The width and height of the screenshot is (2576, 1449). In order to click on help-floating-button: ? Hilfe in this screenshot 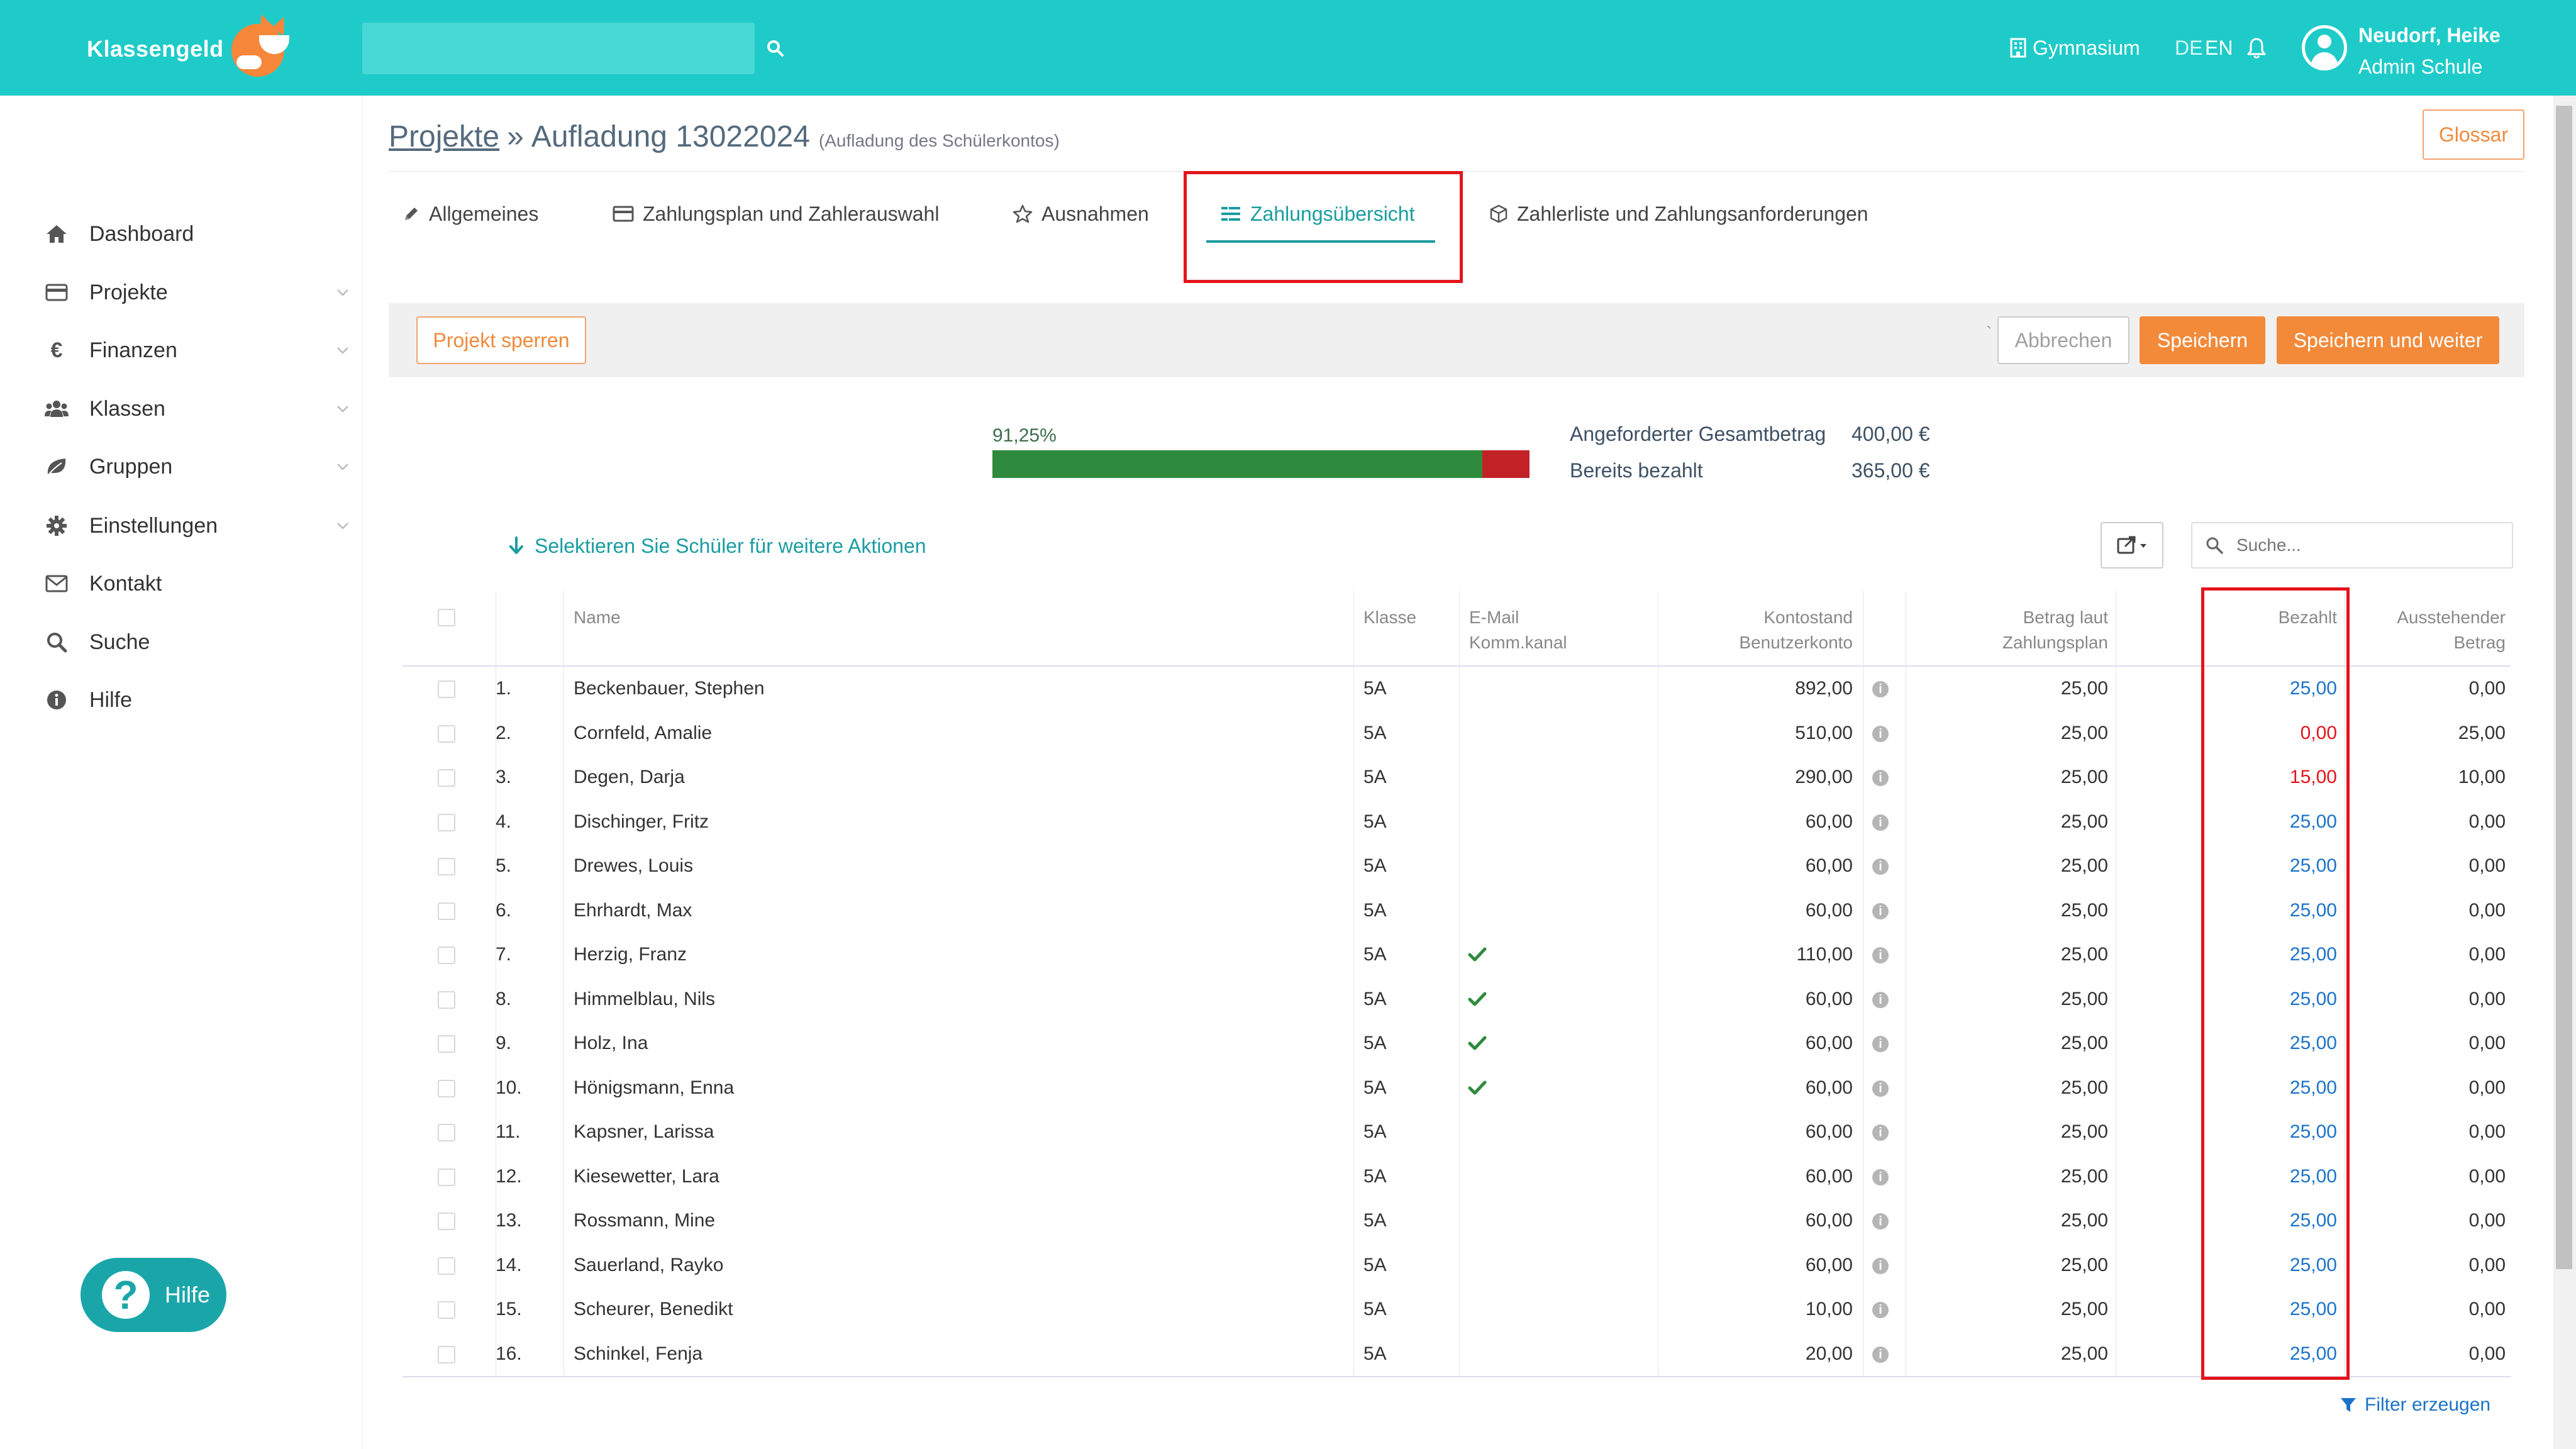, I will do `click(153, 1295)`.